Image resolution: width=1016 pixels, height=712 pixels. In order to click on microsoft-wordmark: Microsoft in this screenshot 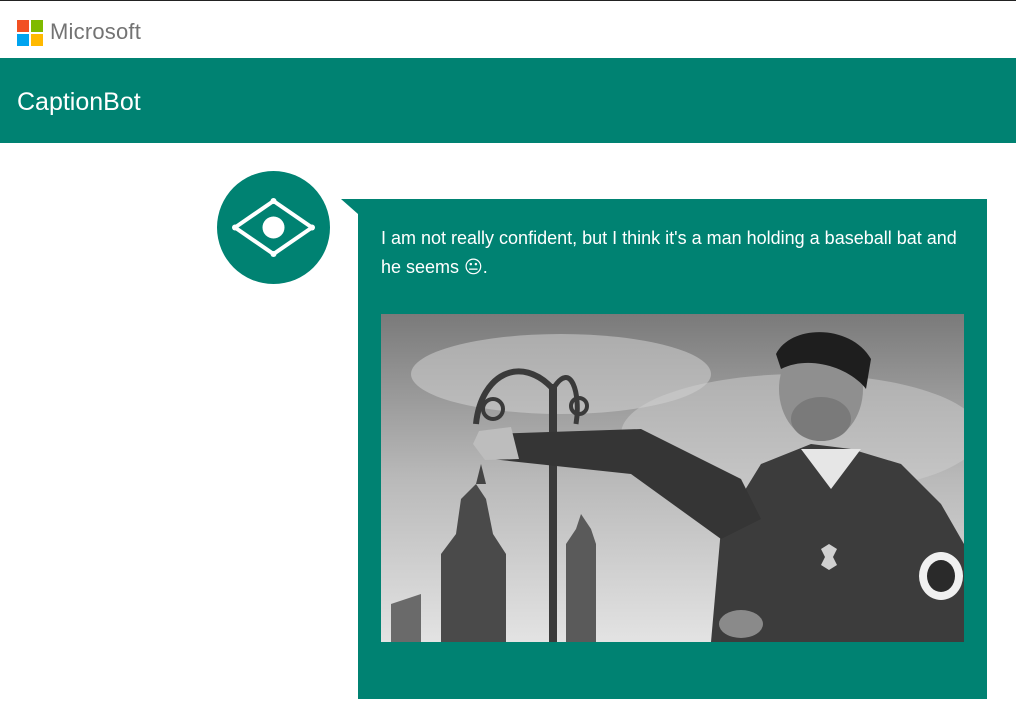, I will do `click(95, 32)`.